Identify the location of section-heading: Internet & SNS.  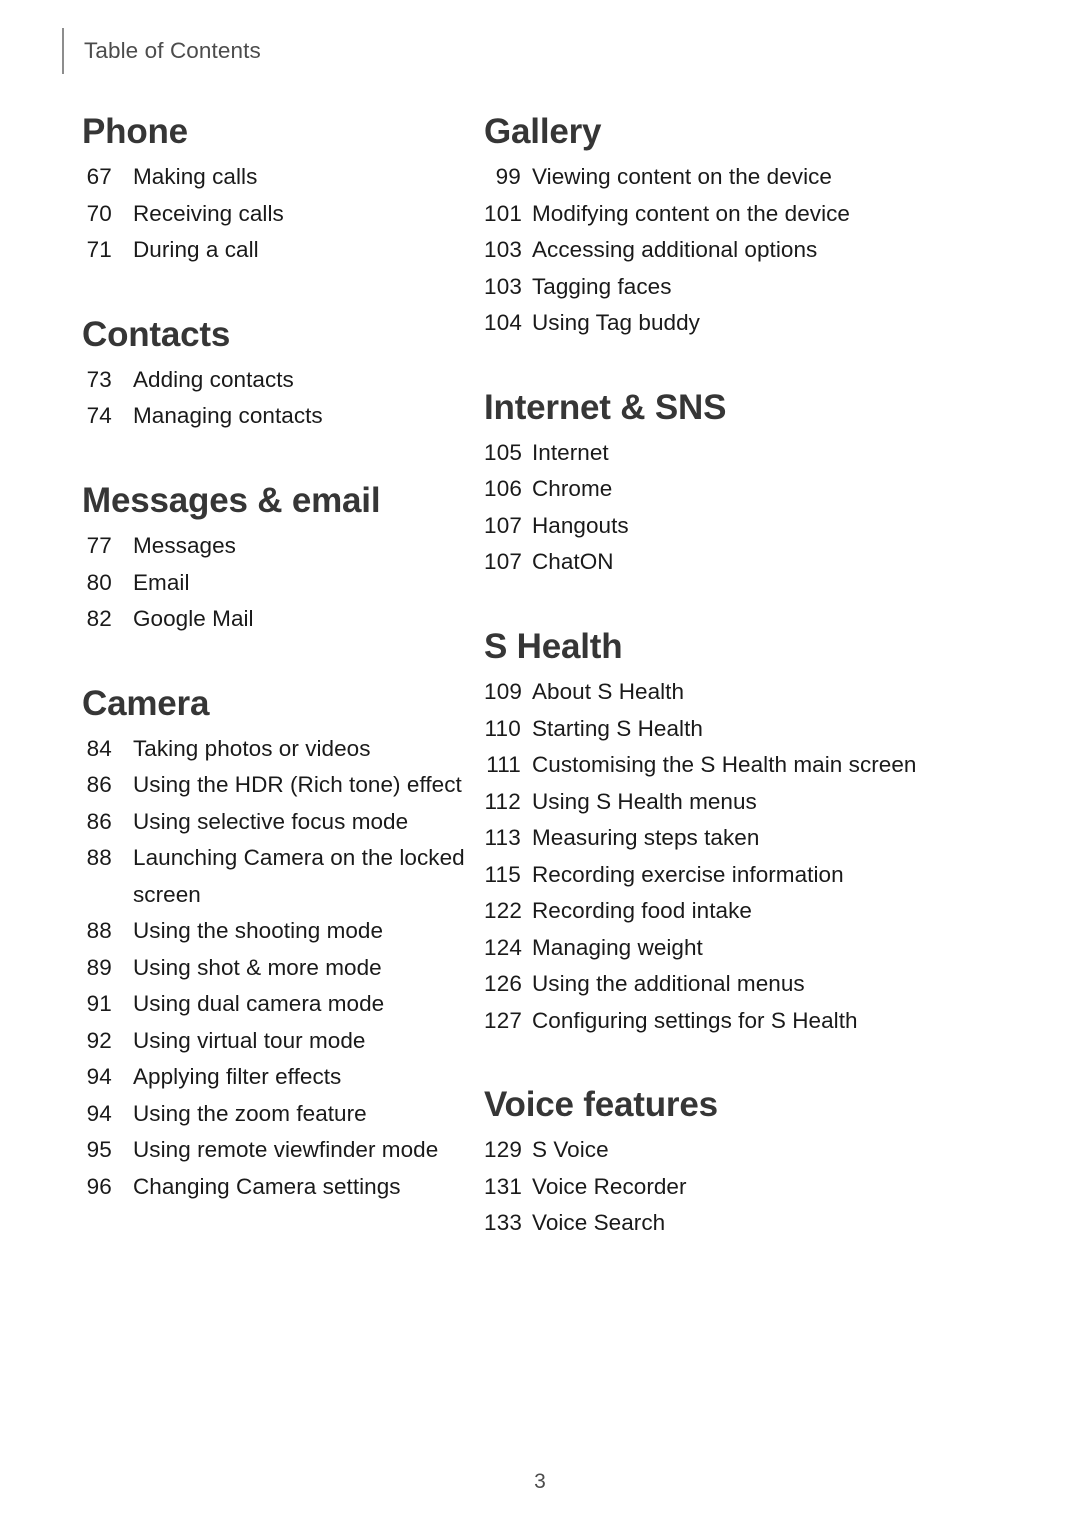
(605, 407).